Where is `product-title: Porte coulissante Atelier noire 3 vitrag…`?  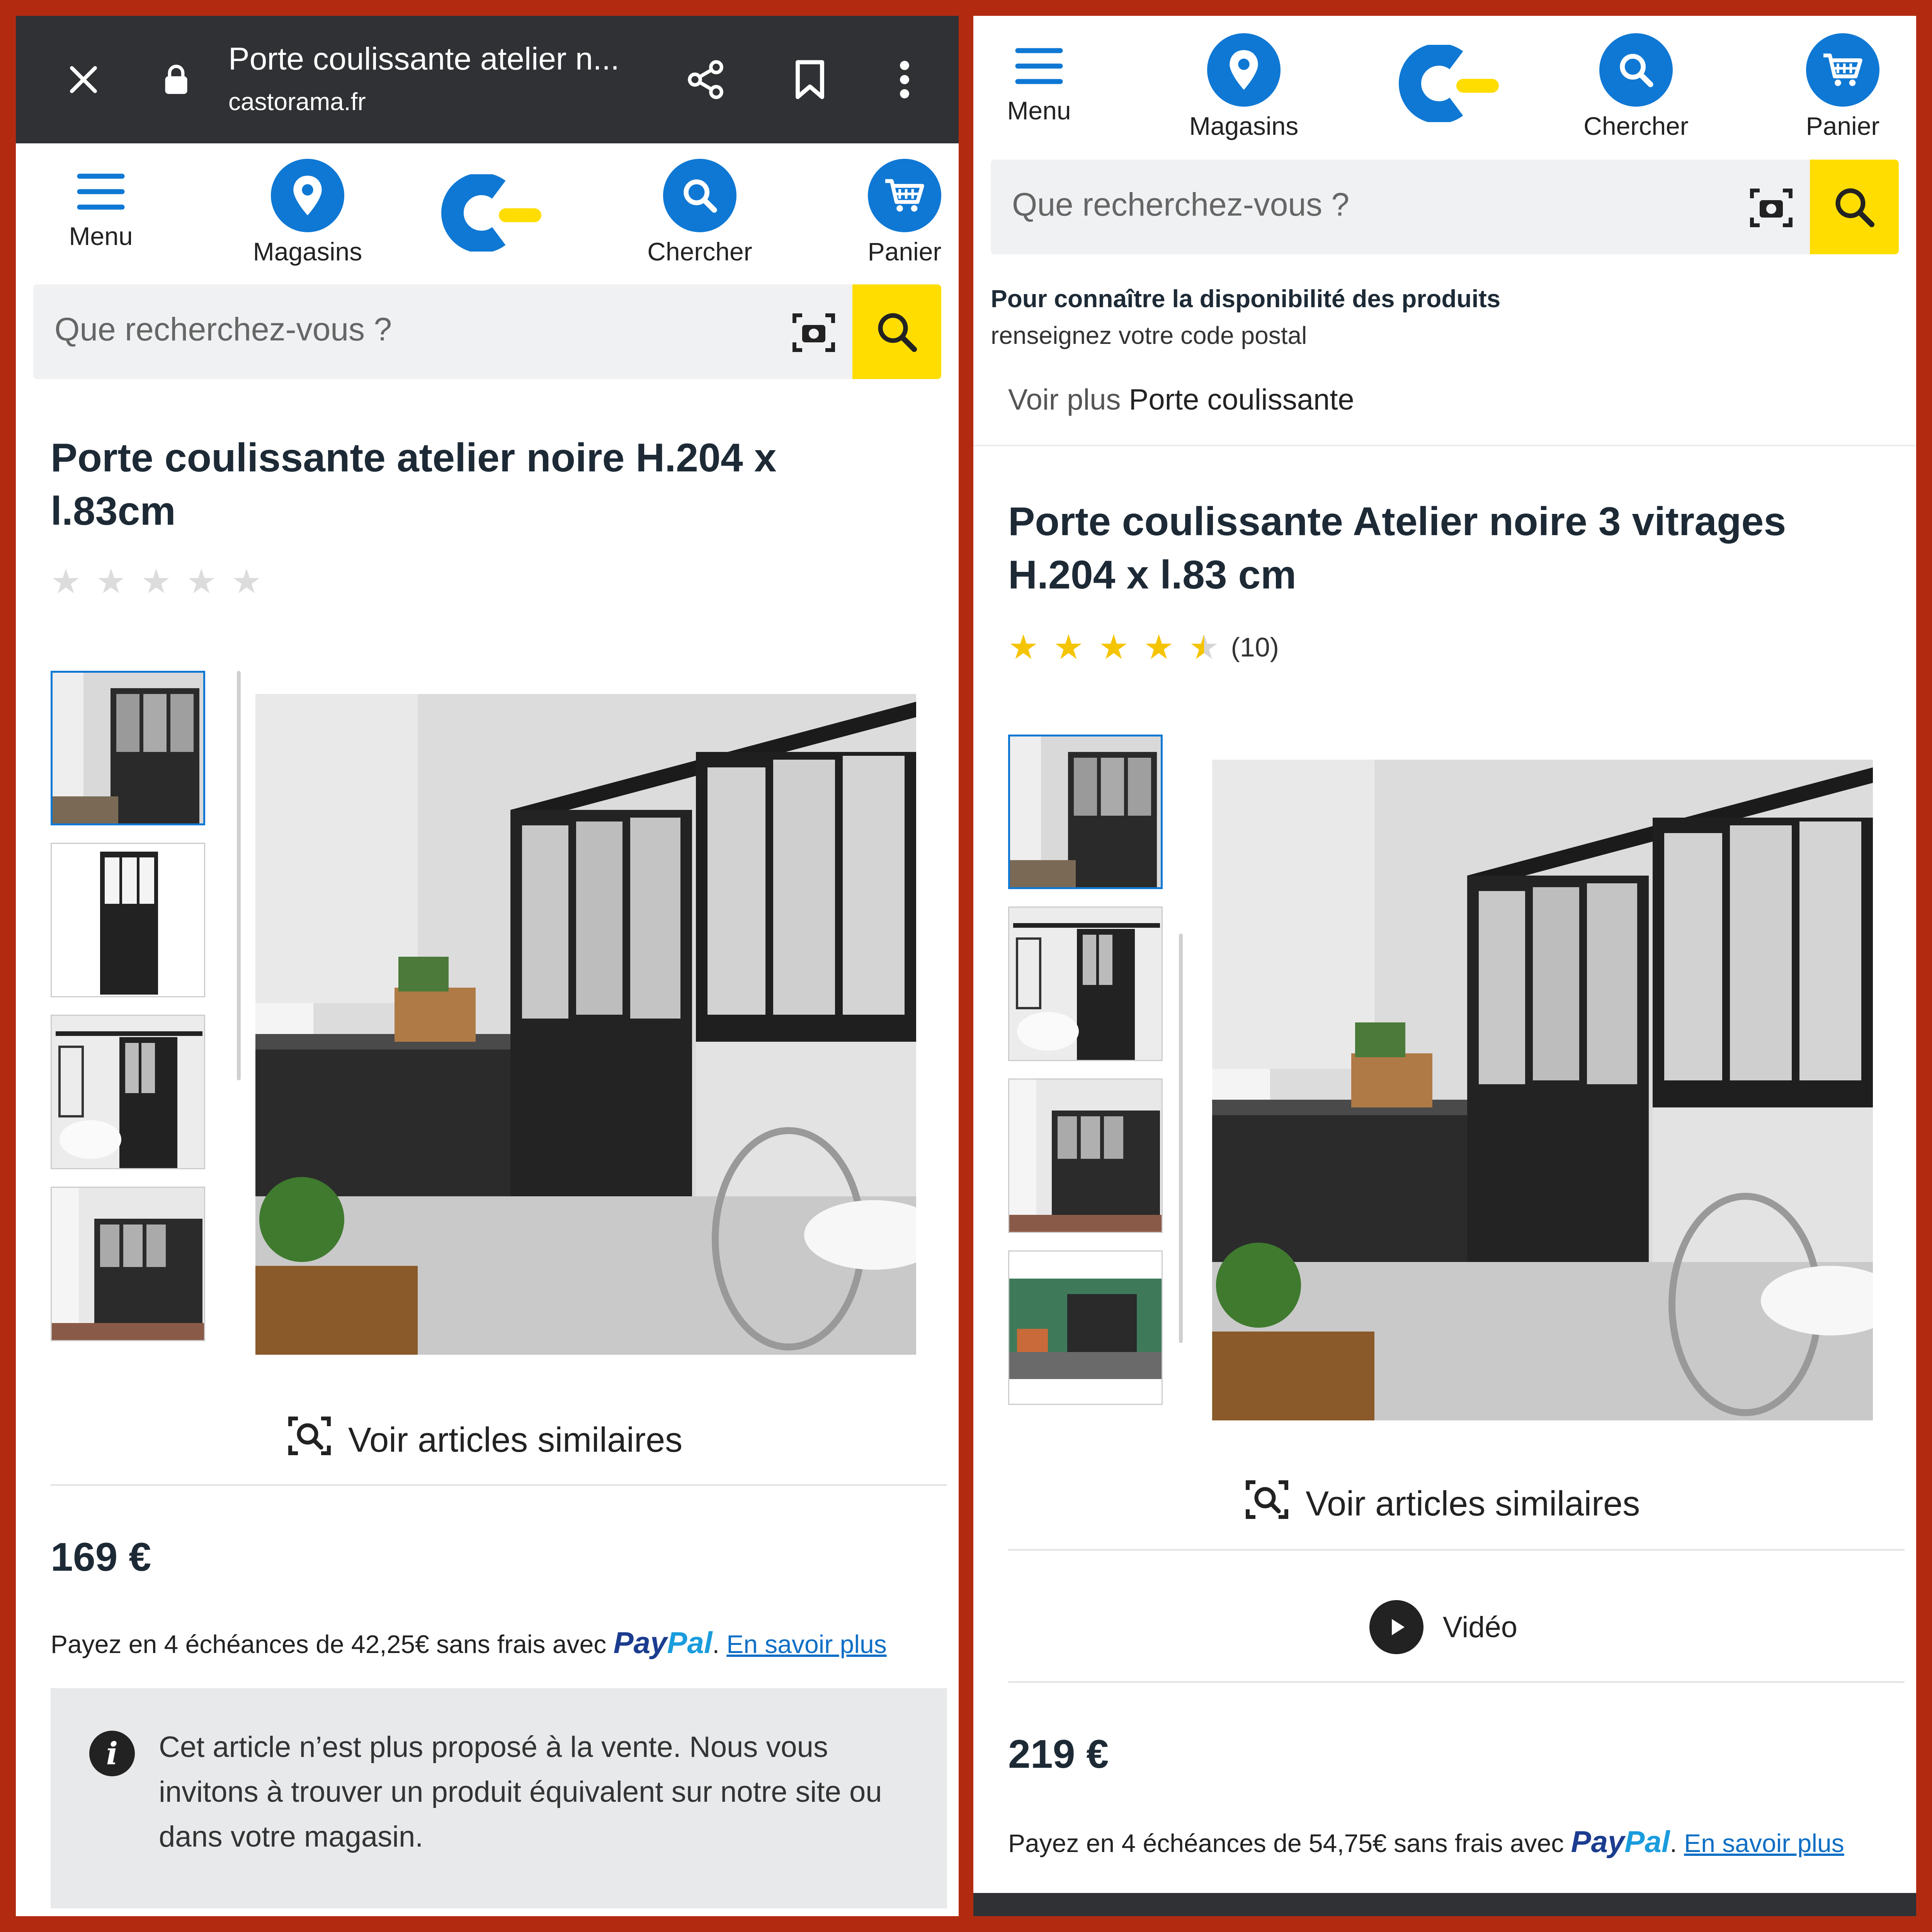
product-title: Porte coulissante Atelier noire 3 vitrag… is located at coordinates (1397, 548).